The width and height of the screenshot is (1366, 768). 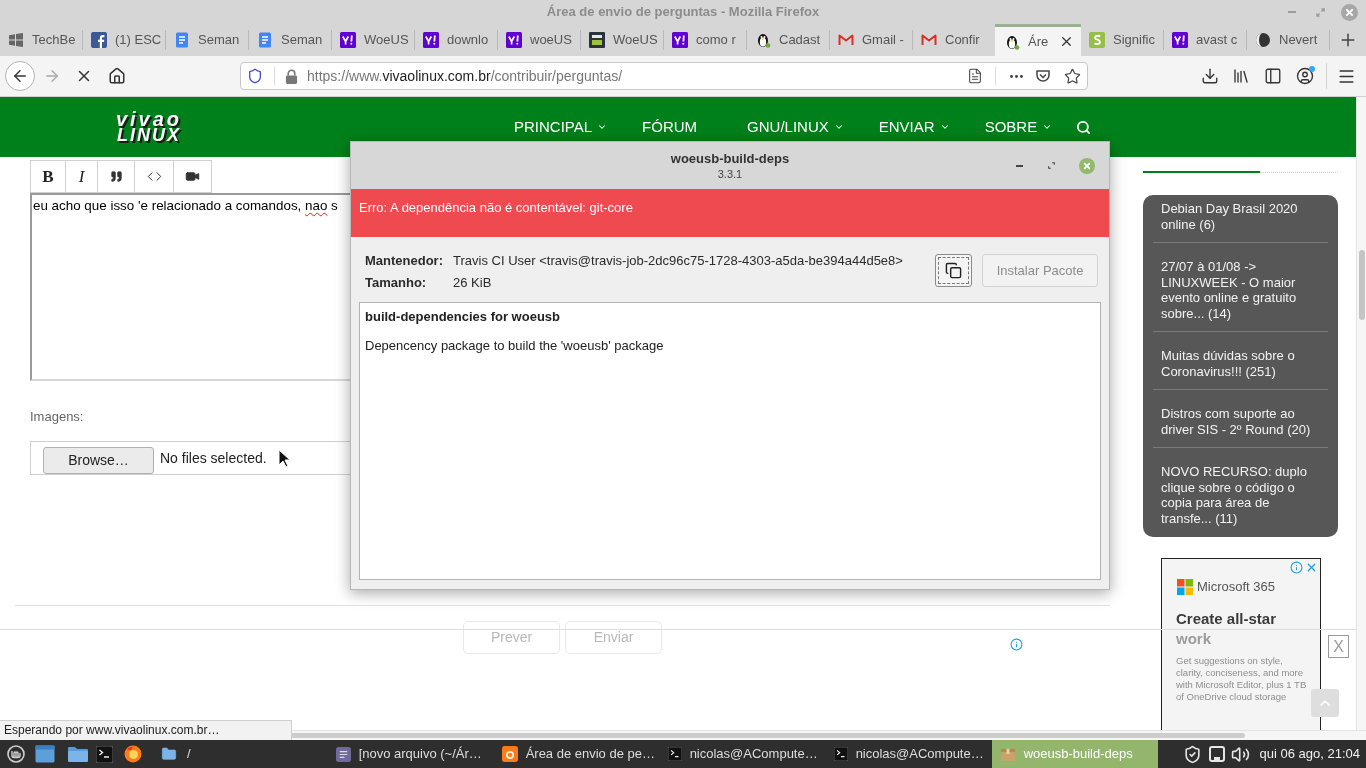 What do you see at coordinates (1240, 287) in the screenshot?
I see `highlight-link: 27/07 à 01/08 -> LINUXWEEK - O maior evento online e gratuito sobre... (14)` at bounding box center [1240, 287].